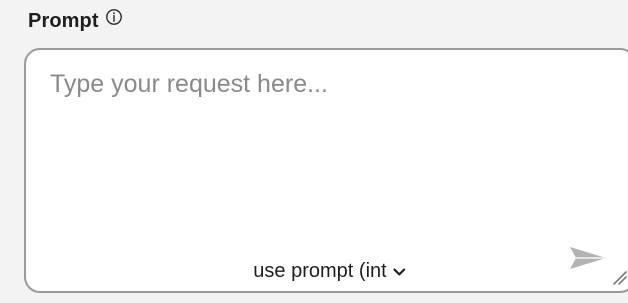  I want to click on send-button, so click(588, 258).